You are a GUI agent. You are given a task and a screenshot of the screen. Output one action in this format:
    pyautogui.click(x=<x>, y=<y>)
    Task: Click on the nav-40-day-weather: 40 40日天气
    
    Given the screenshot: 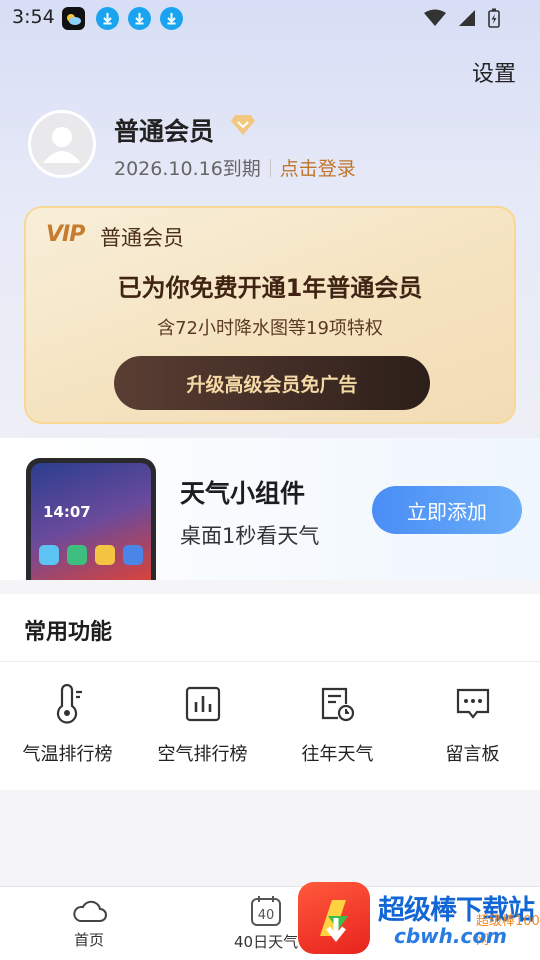 What is the action you would take?
    pyautogui.click(x=266, y=923)
    